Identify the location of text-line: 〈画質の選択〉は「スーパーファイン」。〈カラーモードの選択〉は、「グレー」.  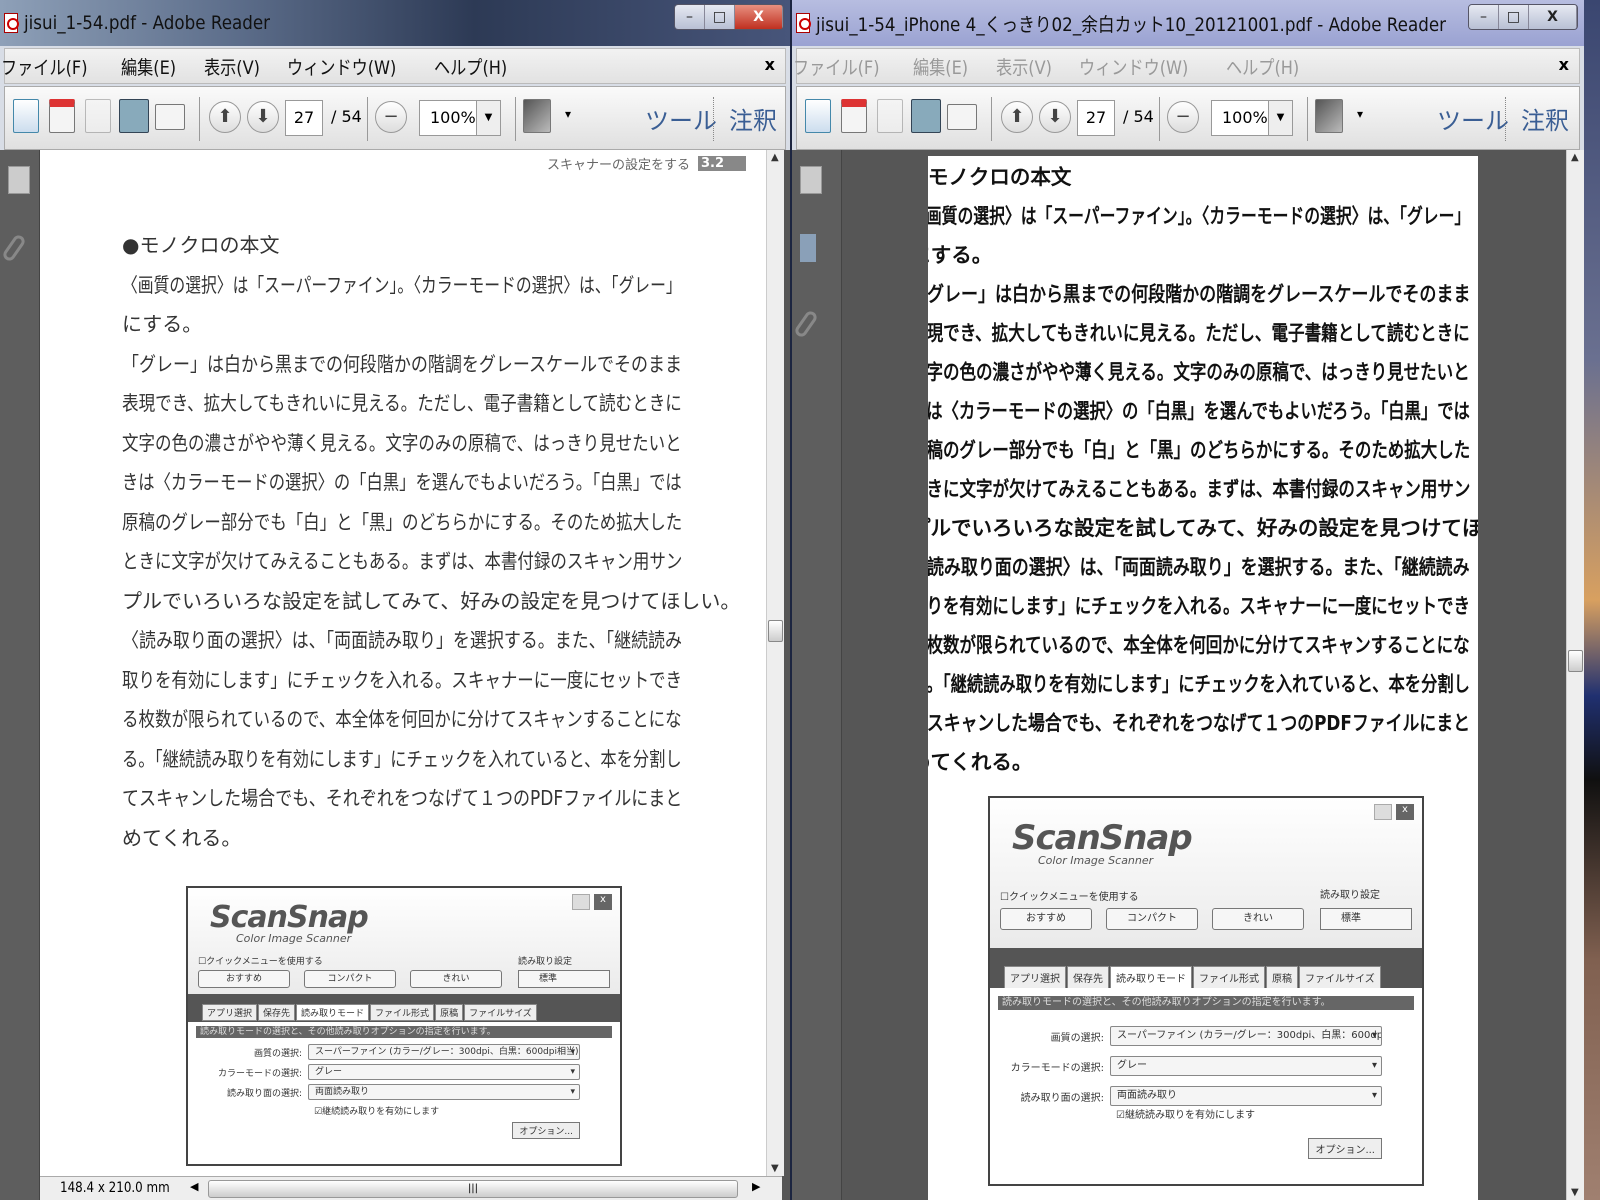
(402, 284).